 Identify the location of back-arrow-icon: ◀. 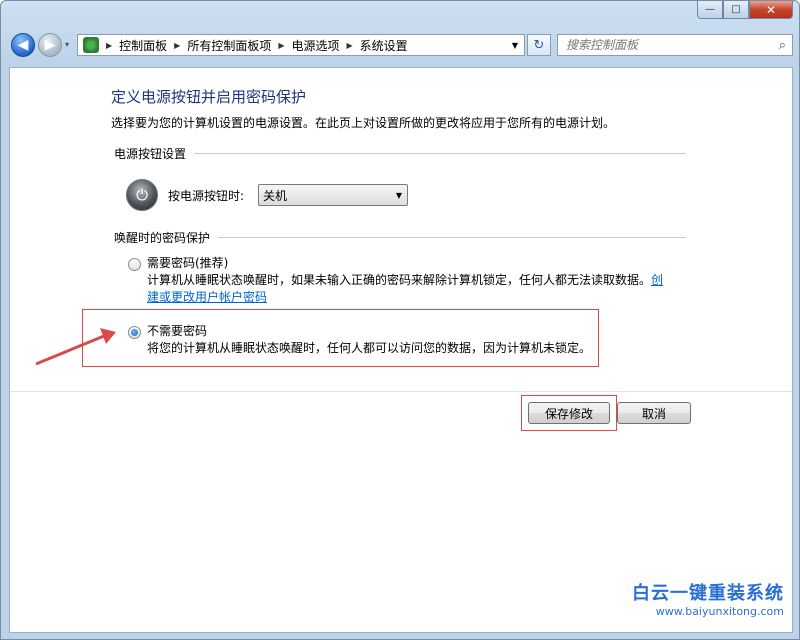
(23, 45).